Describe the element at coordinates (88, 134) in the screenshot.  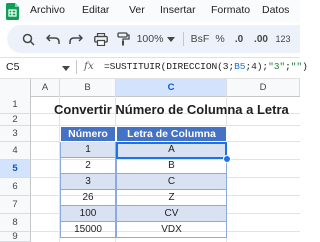
I see `table-header-numero: Número` at that location.